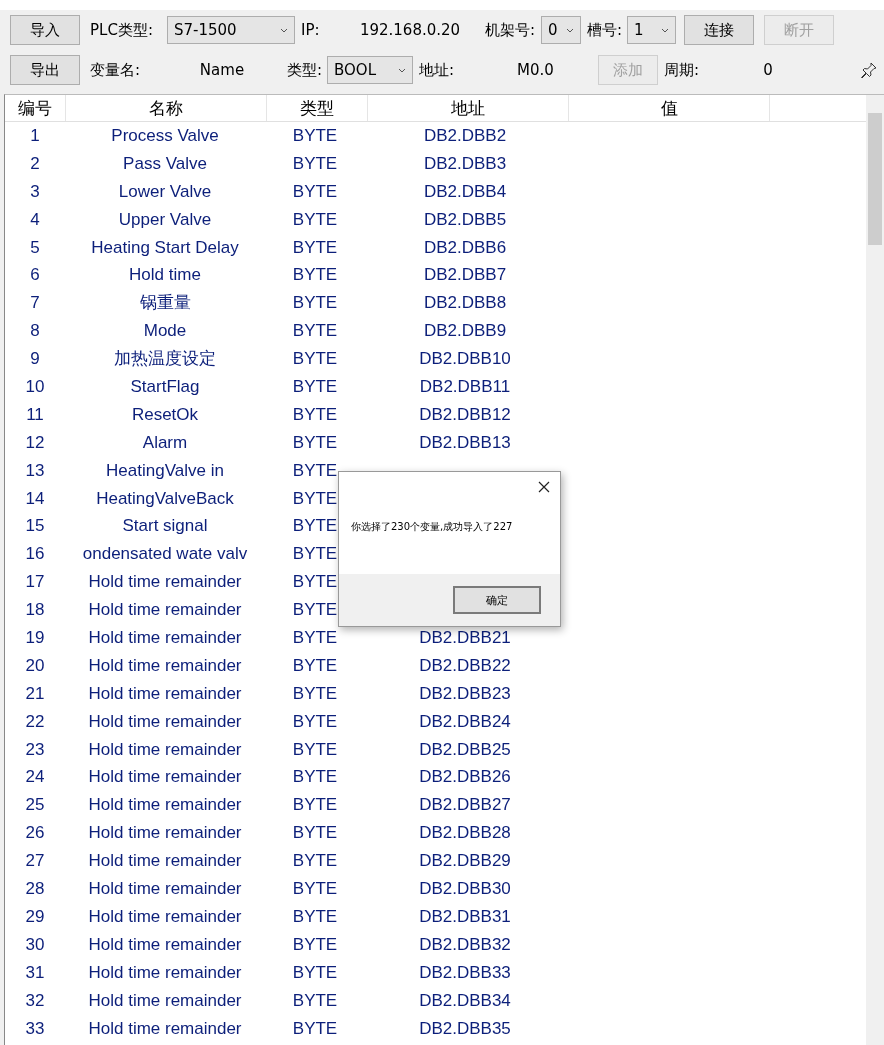  What do you see at coordinates (465, 219) in the screenshot?
I see `table-cell-text: DB2.DBB5` at bounding box center [465, 219].